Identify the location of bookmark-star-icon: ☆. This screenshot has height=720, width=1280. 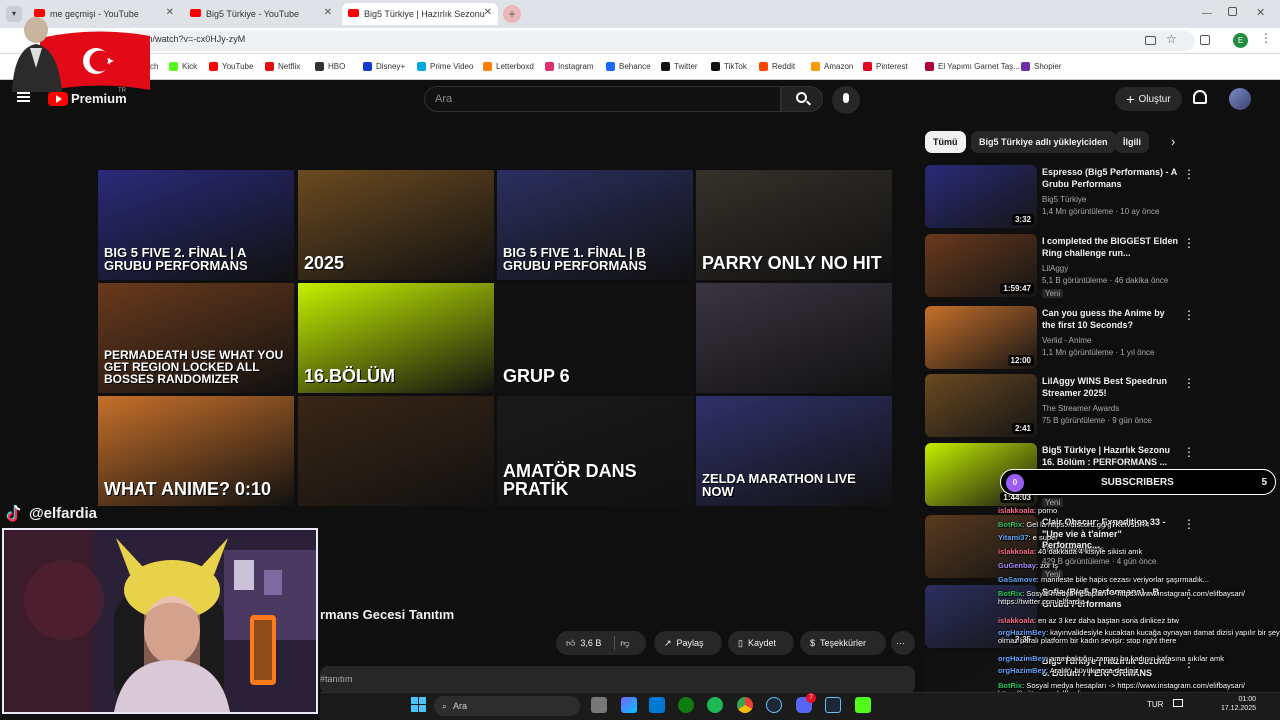
(1171, 39).